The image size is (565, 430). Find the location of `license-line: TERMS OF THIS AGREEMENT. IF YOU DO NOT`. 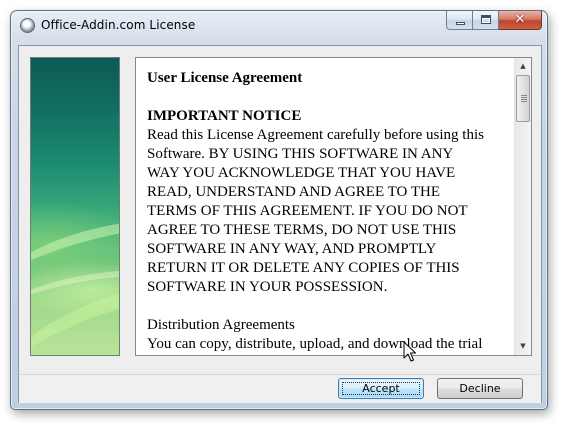

license-line: TERMS OF THIS AGREEMENT. IF YOU DO NOT is located at coordinates (307, 211).